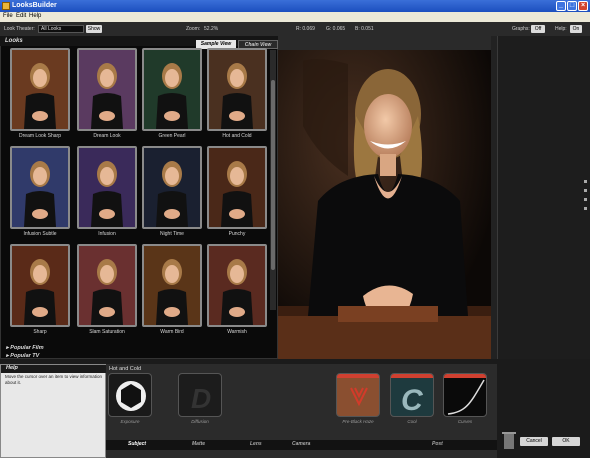 The width and height of the screenshot is (590, 458). Describe the element at coordinates (193, 29) in the screenshot. I see `zoom-label: Zoom:` at that location.